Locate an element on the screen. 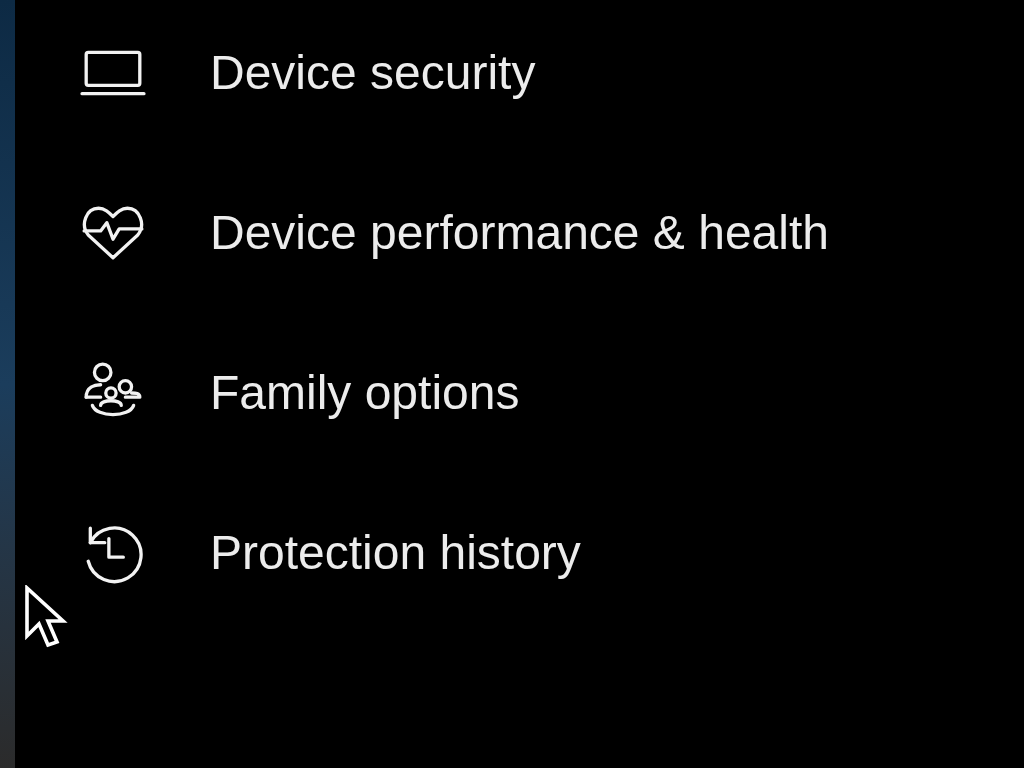 This screenshot has height=768, width=1024. nav-item: Device performance & health is located at coordinates (454, 233).